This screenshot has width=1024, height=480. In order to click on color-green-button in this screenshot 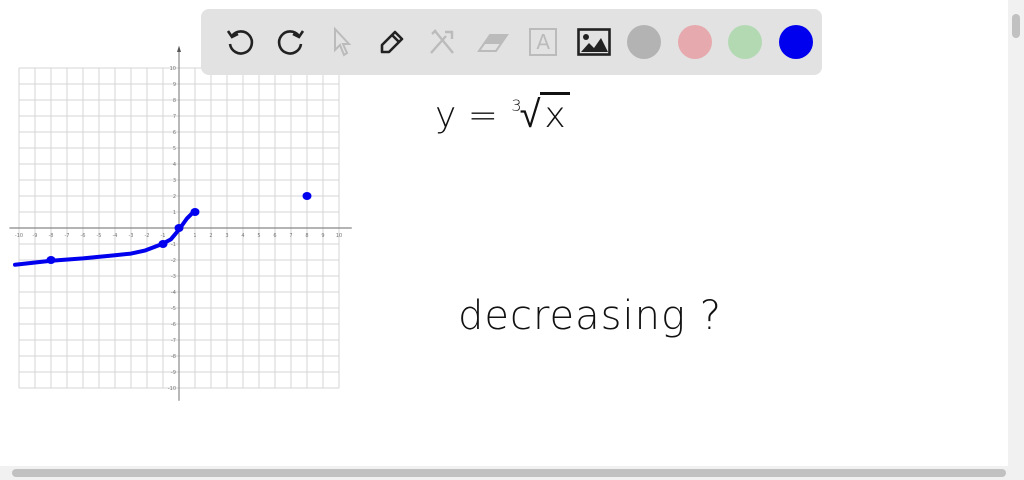, I will do `click(745, 42)`.